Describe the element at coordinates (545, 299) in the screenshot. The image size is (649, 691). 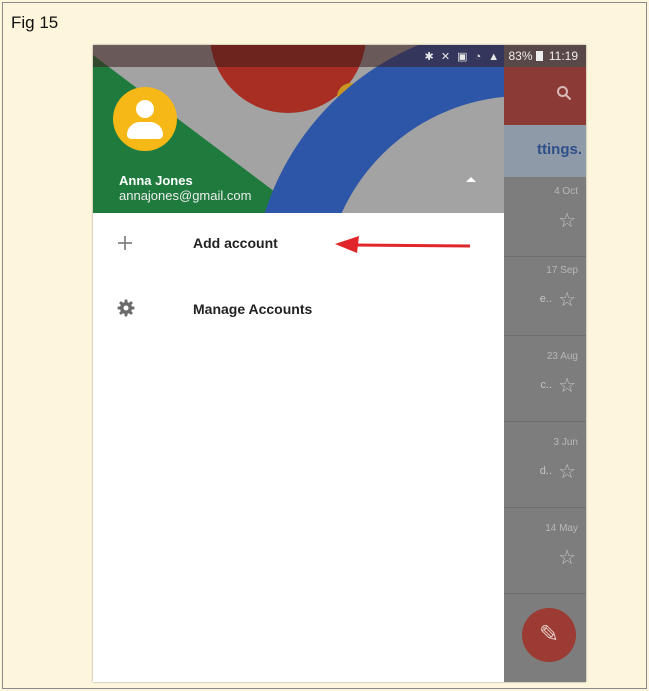
I see `email-snippet: e..` at that location.